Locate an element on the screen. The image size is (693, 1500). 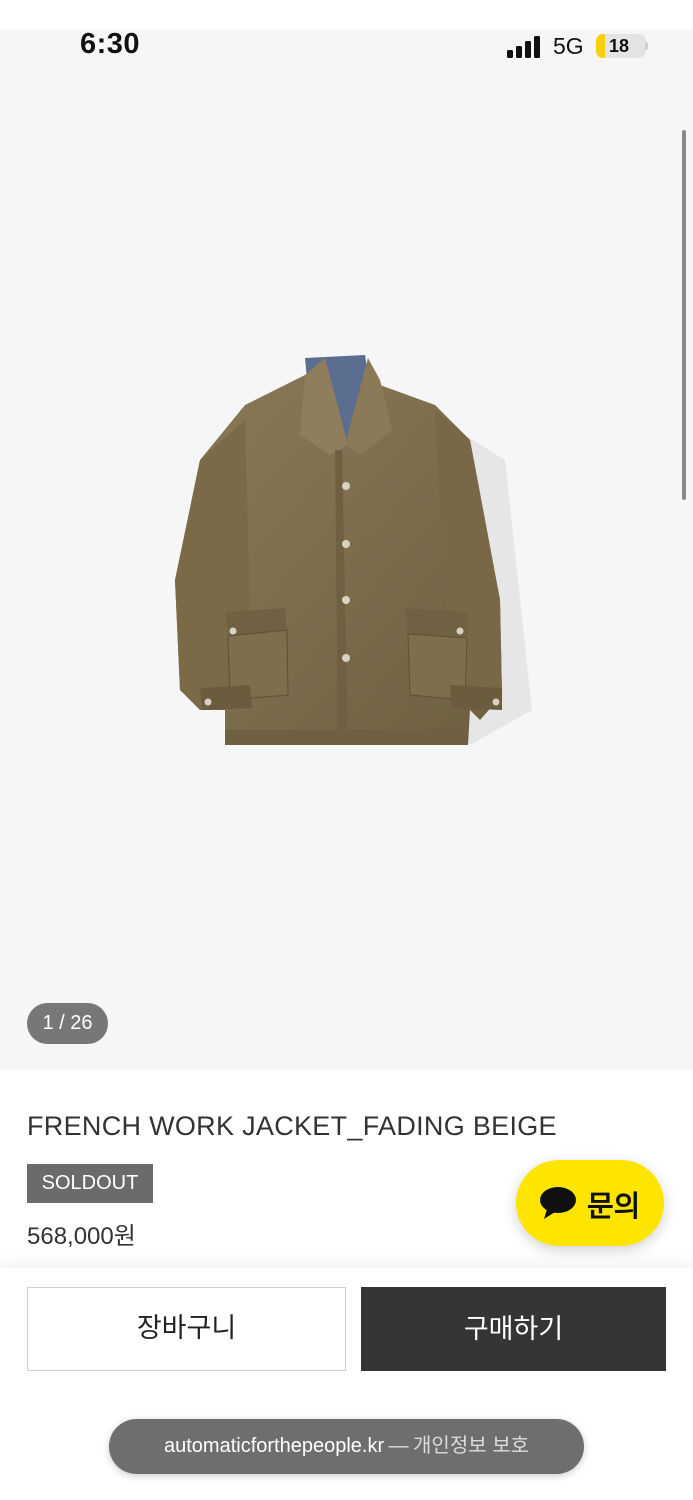
browser-address-bar: automaticforthepeople.kr — 개인정보 보호 is located at coordinates (346, 1446).